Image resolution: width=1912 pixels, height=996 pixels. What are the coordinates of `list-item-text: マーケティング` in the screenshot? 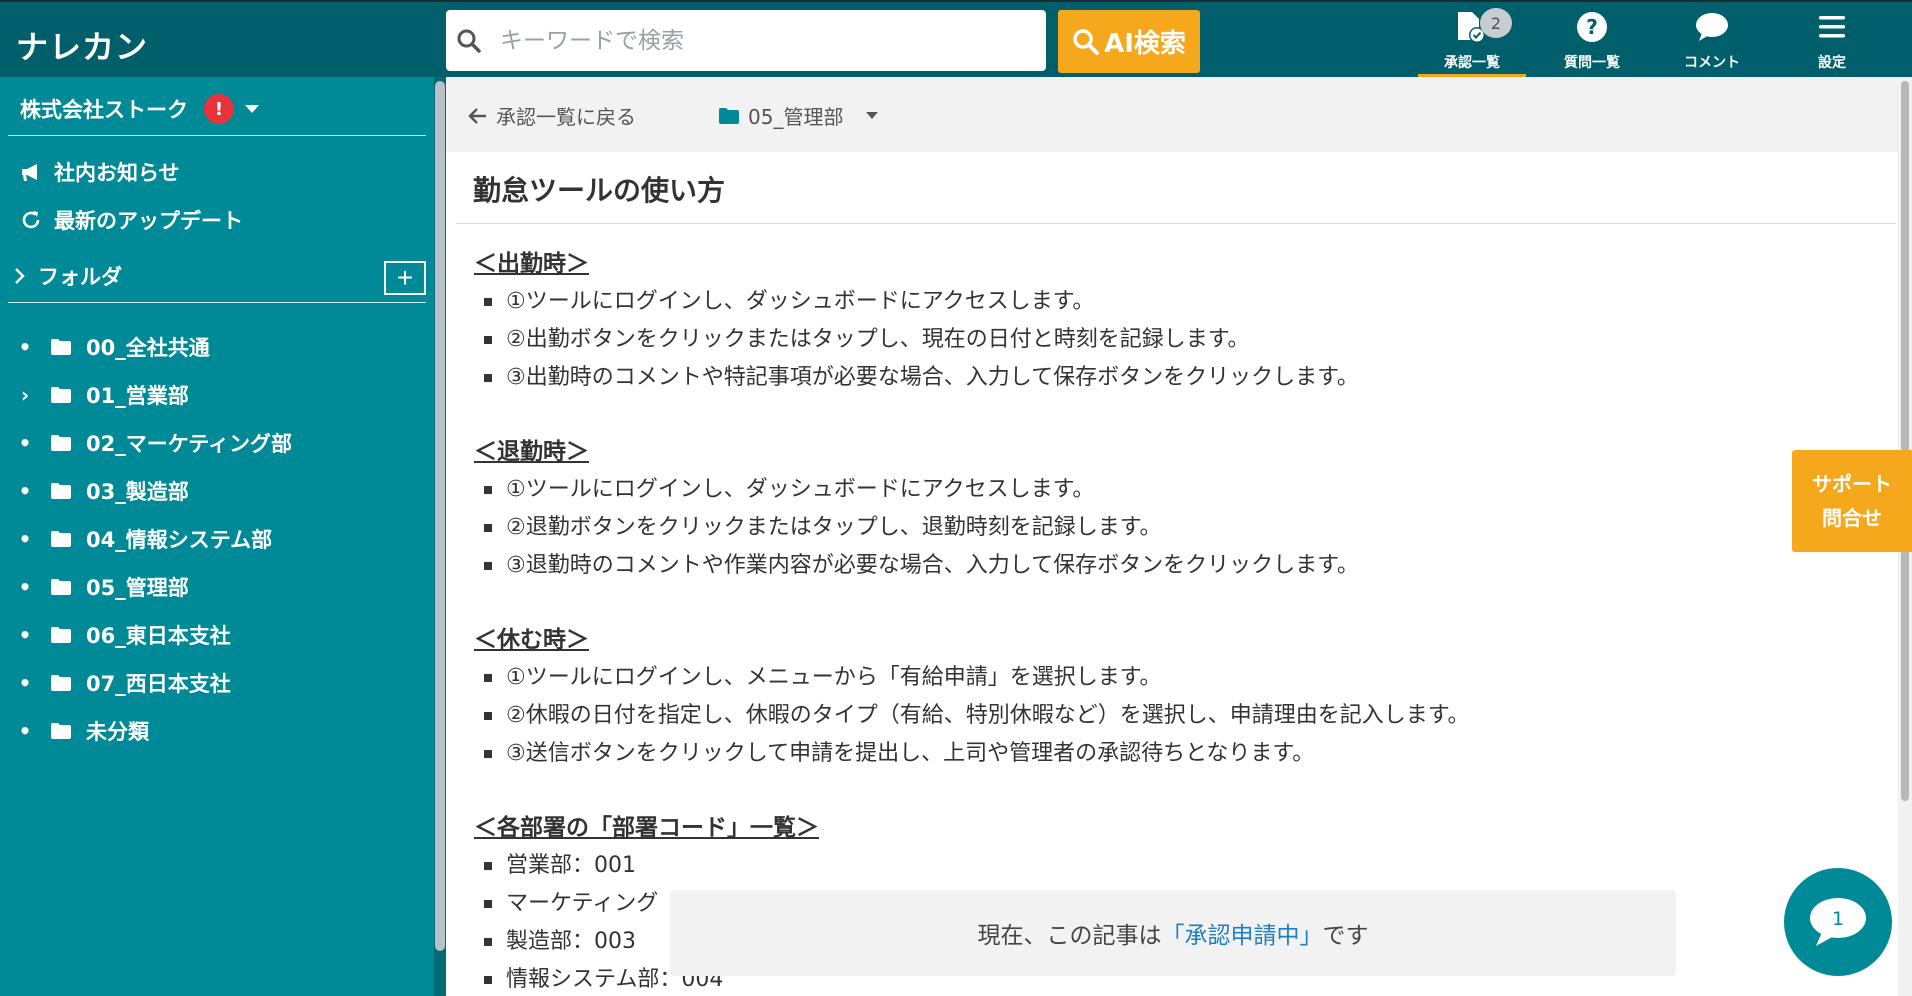 It's located at (582, 903).